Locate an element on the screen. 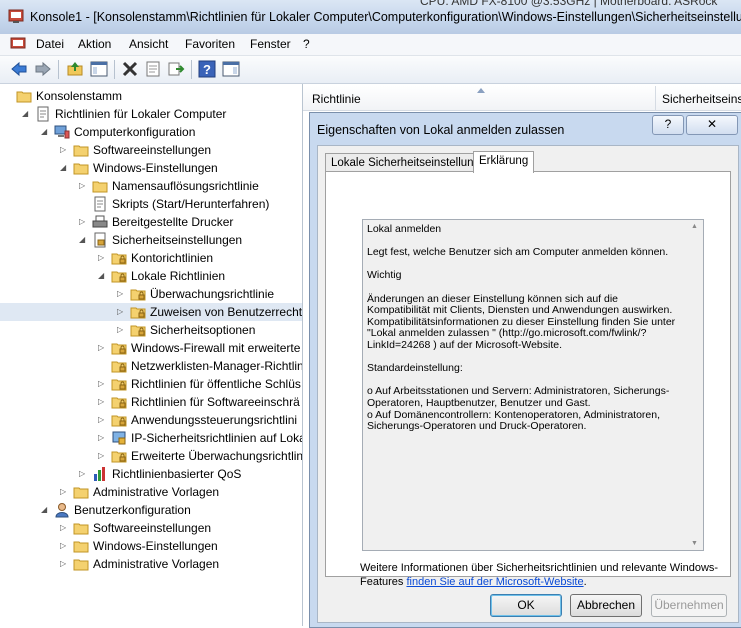  tree-node: ▷ Kontorichtlinien is located at coordinates (151, 258).